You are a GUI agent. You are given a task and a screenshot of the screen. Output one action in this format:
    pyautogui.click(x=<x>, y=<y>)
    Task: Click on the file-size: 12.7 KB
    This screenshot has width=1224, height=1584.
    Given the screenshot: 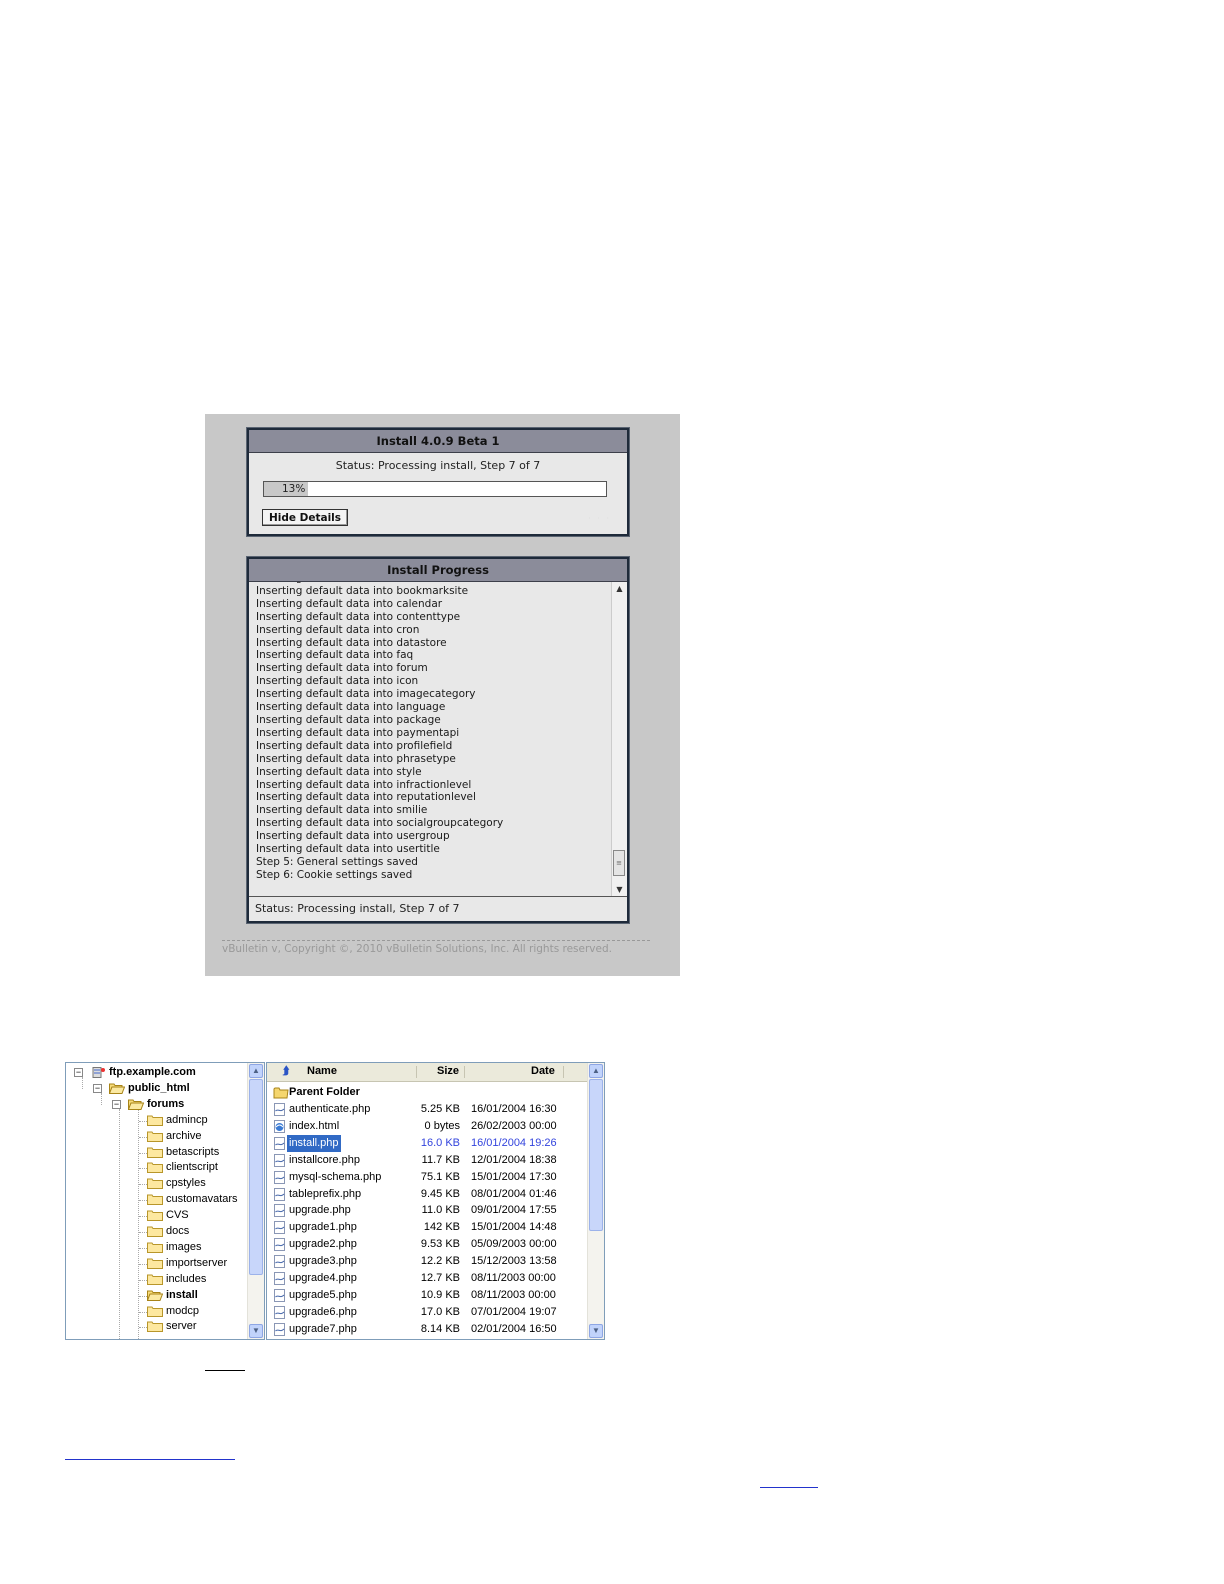 What is the action you would take?
    pyautogui.click(x=440, y=1278)
    